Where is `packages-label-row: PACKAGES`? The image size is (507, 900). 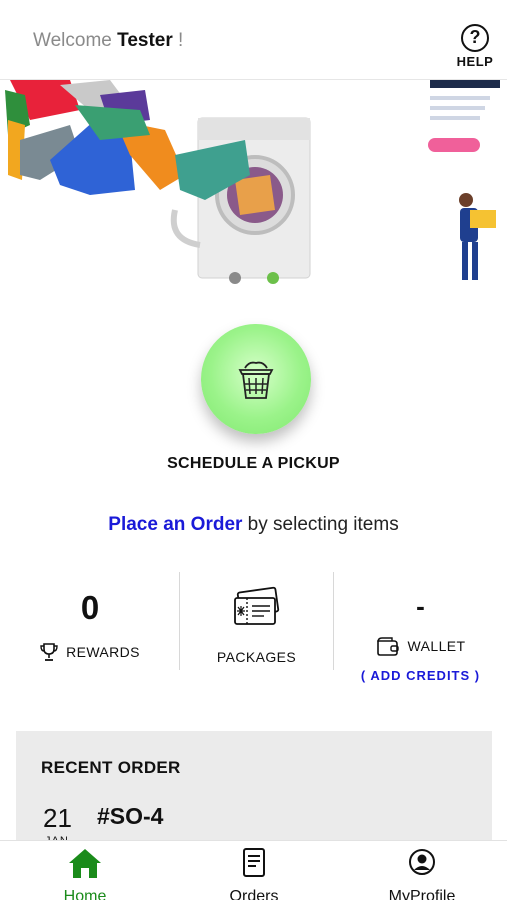 packages-label-row: PACKAGES is located at coordinates (256, 657).